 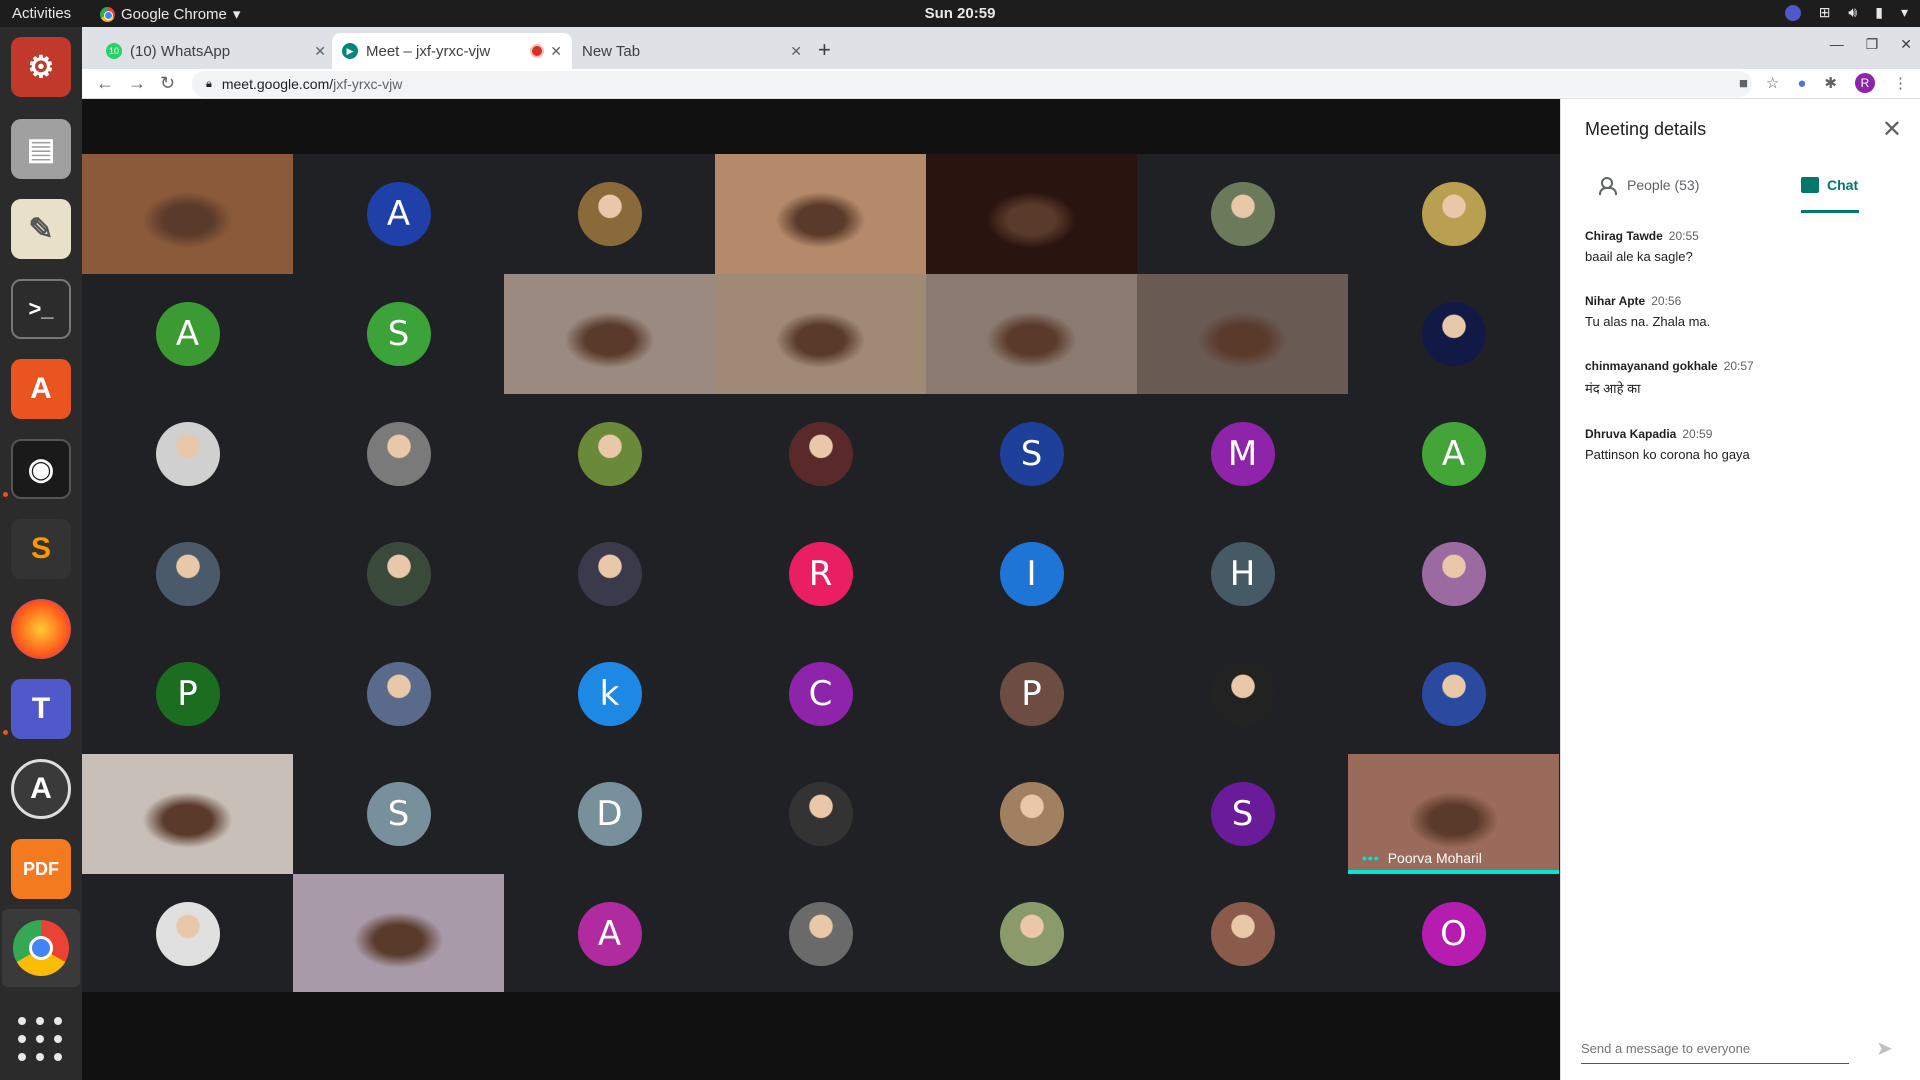 What do you see at coordinates (1846, 12) in the screenshot?
I see `system-tray: ⊞ 🔊︎ ▮ ▾` at bounding box center [1846, 12].